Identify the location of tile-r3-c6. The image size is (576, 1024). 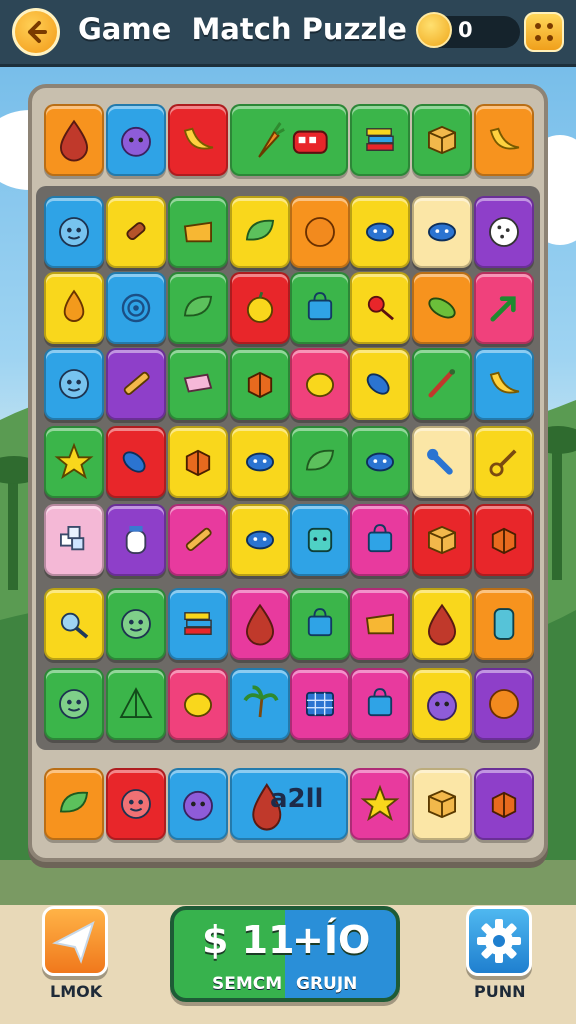
(442, 462).